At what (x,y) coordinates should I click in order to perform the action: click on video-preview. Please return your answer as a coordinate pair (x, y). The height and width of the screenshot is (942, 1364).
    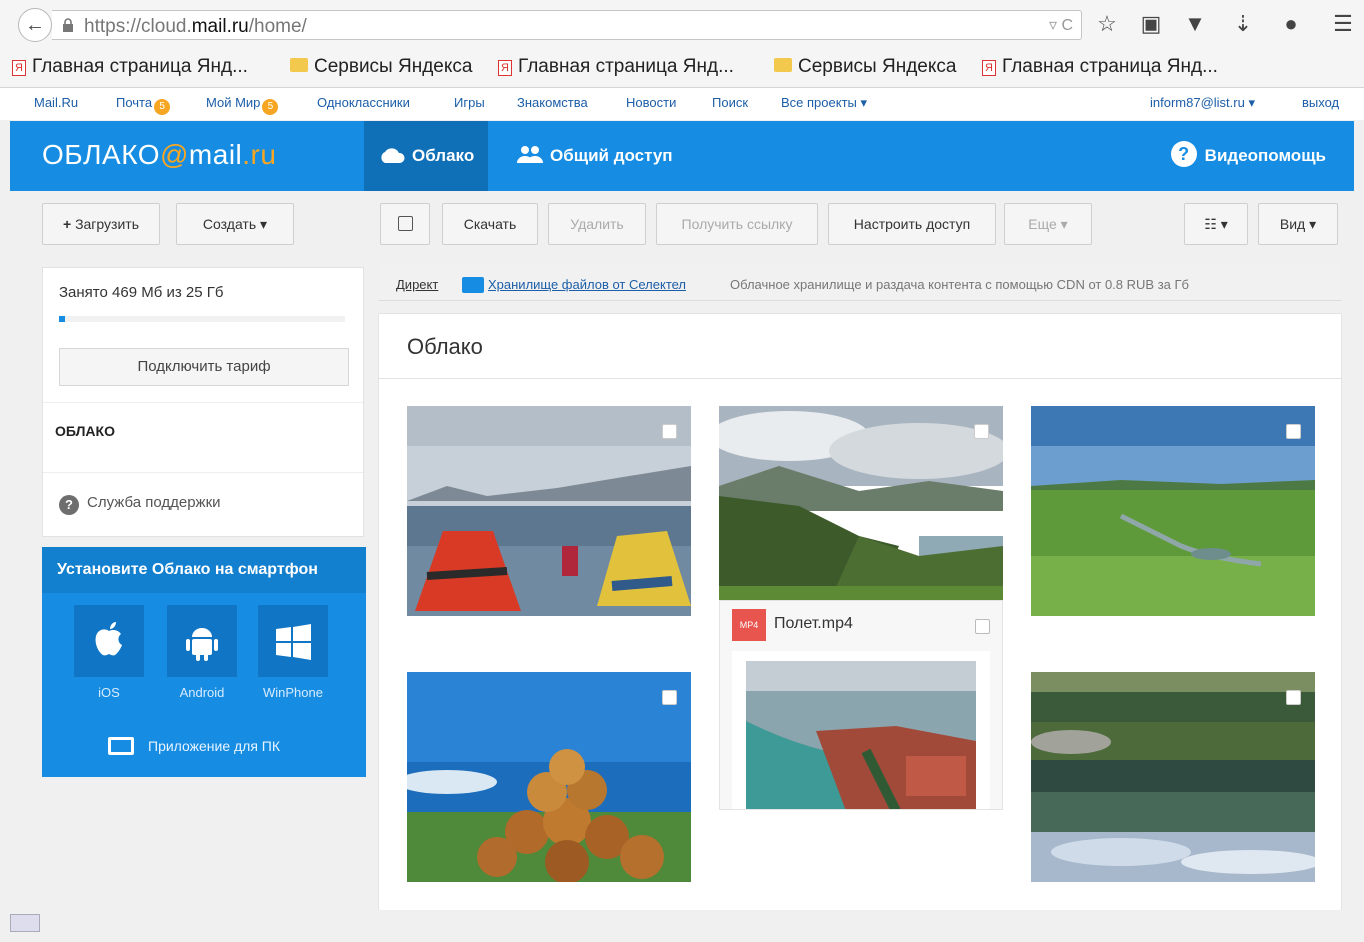
    Looking at the image, I should click on (861, 730).